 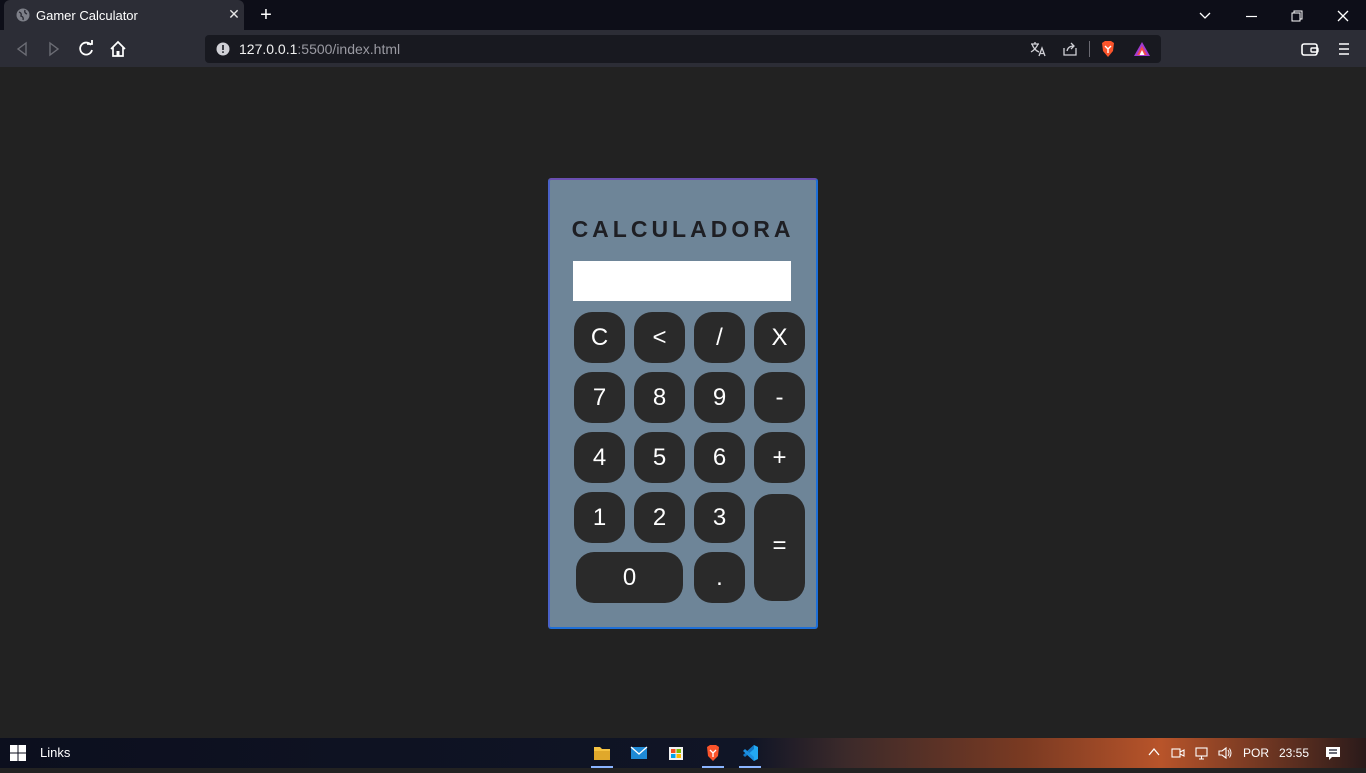 I want to click on eight-button: 8, so click(x=659, y=397).